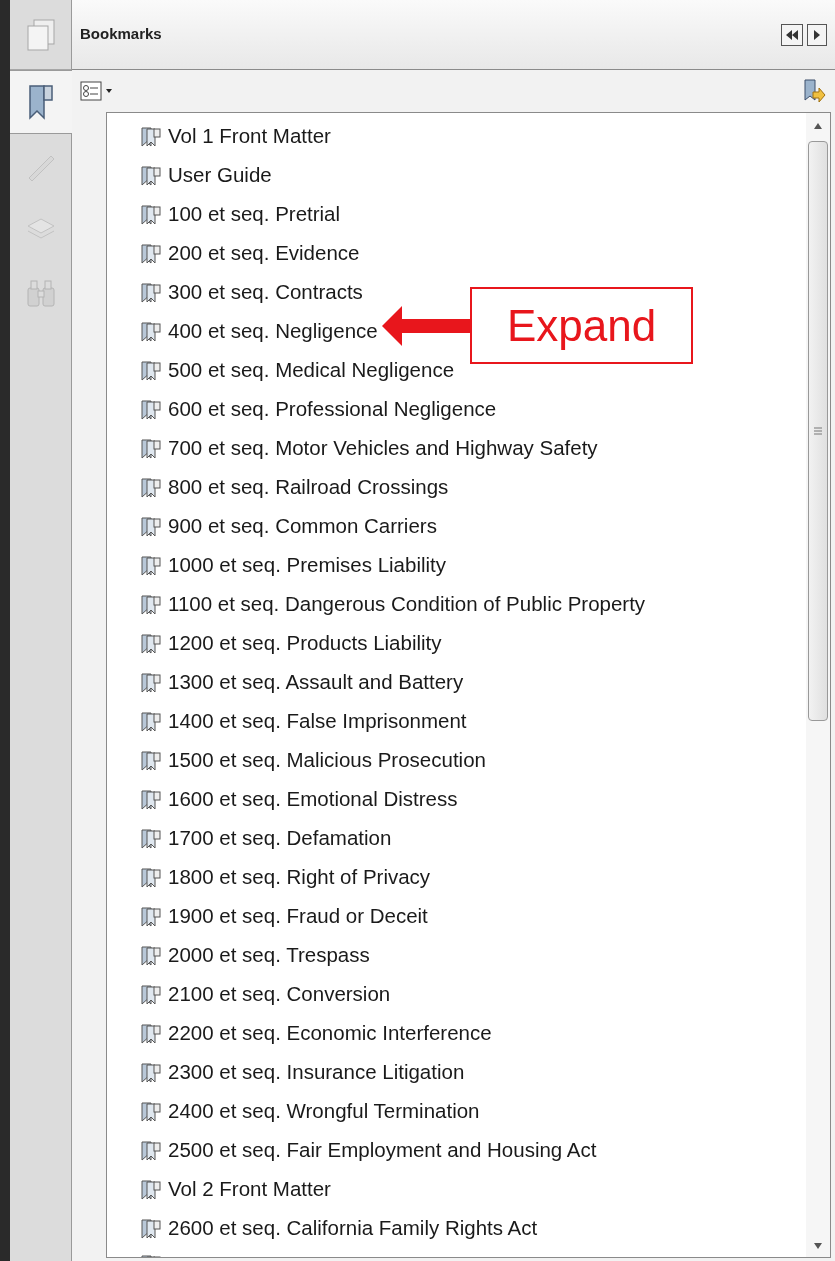  I want to click on bookmark-item: 1800 et seq. Right of Privacy, so click(285, 877).